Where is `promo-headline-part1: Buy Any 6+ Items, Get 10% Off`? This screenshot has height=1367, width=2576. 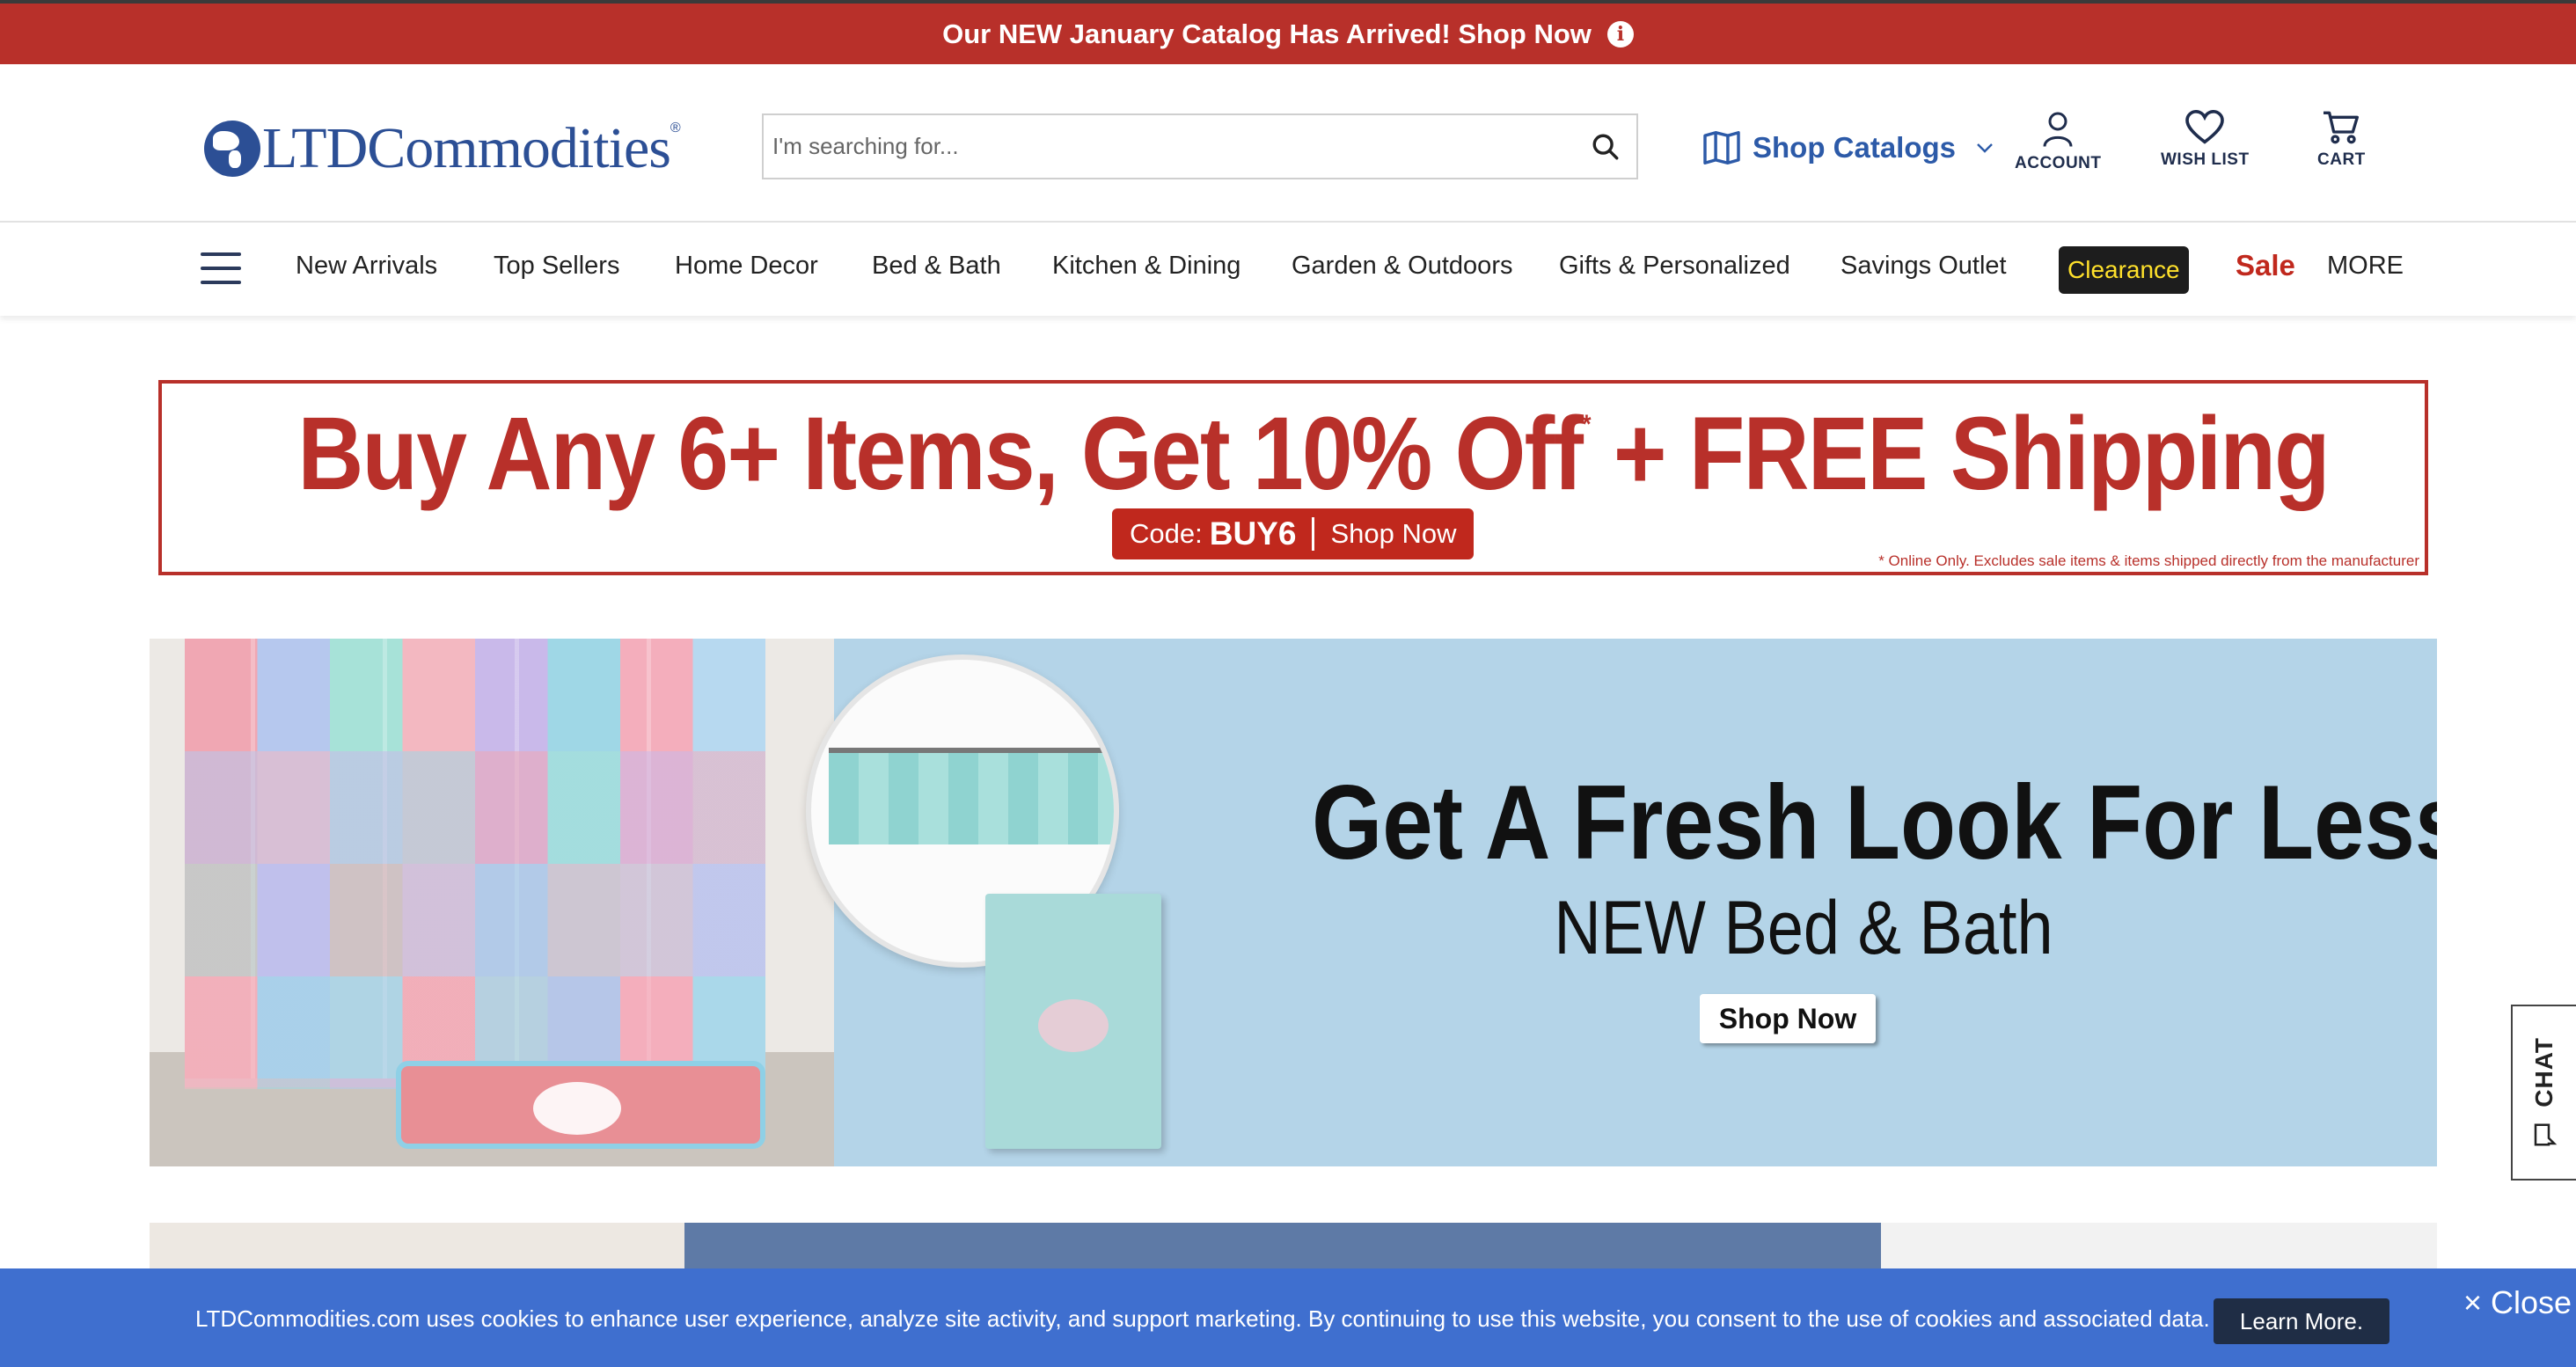
promo-headline-part1: Buy Any 6+ Items, Get 10% Off is located at coordinates (940, 454).